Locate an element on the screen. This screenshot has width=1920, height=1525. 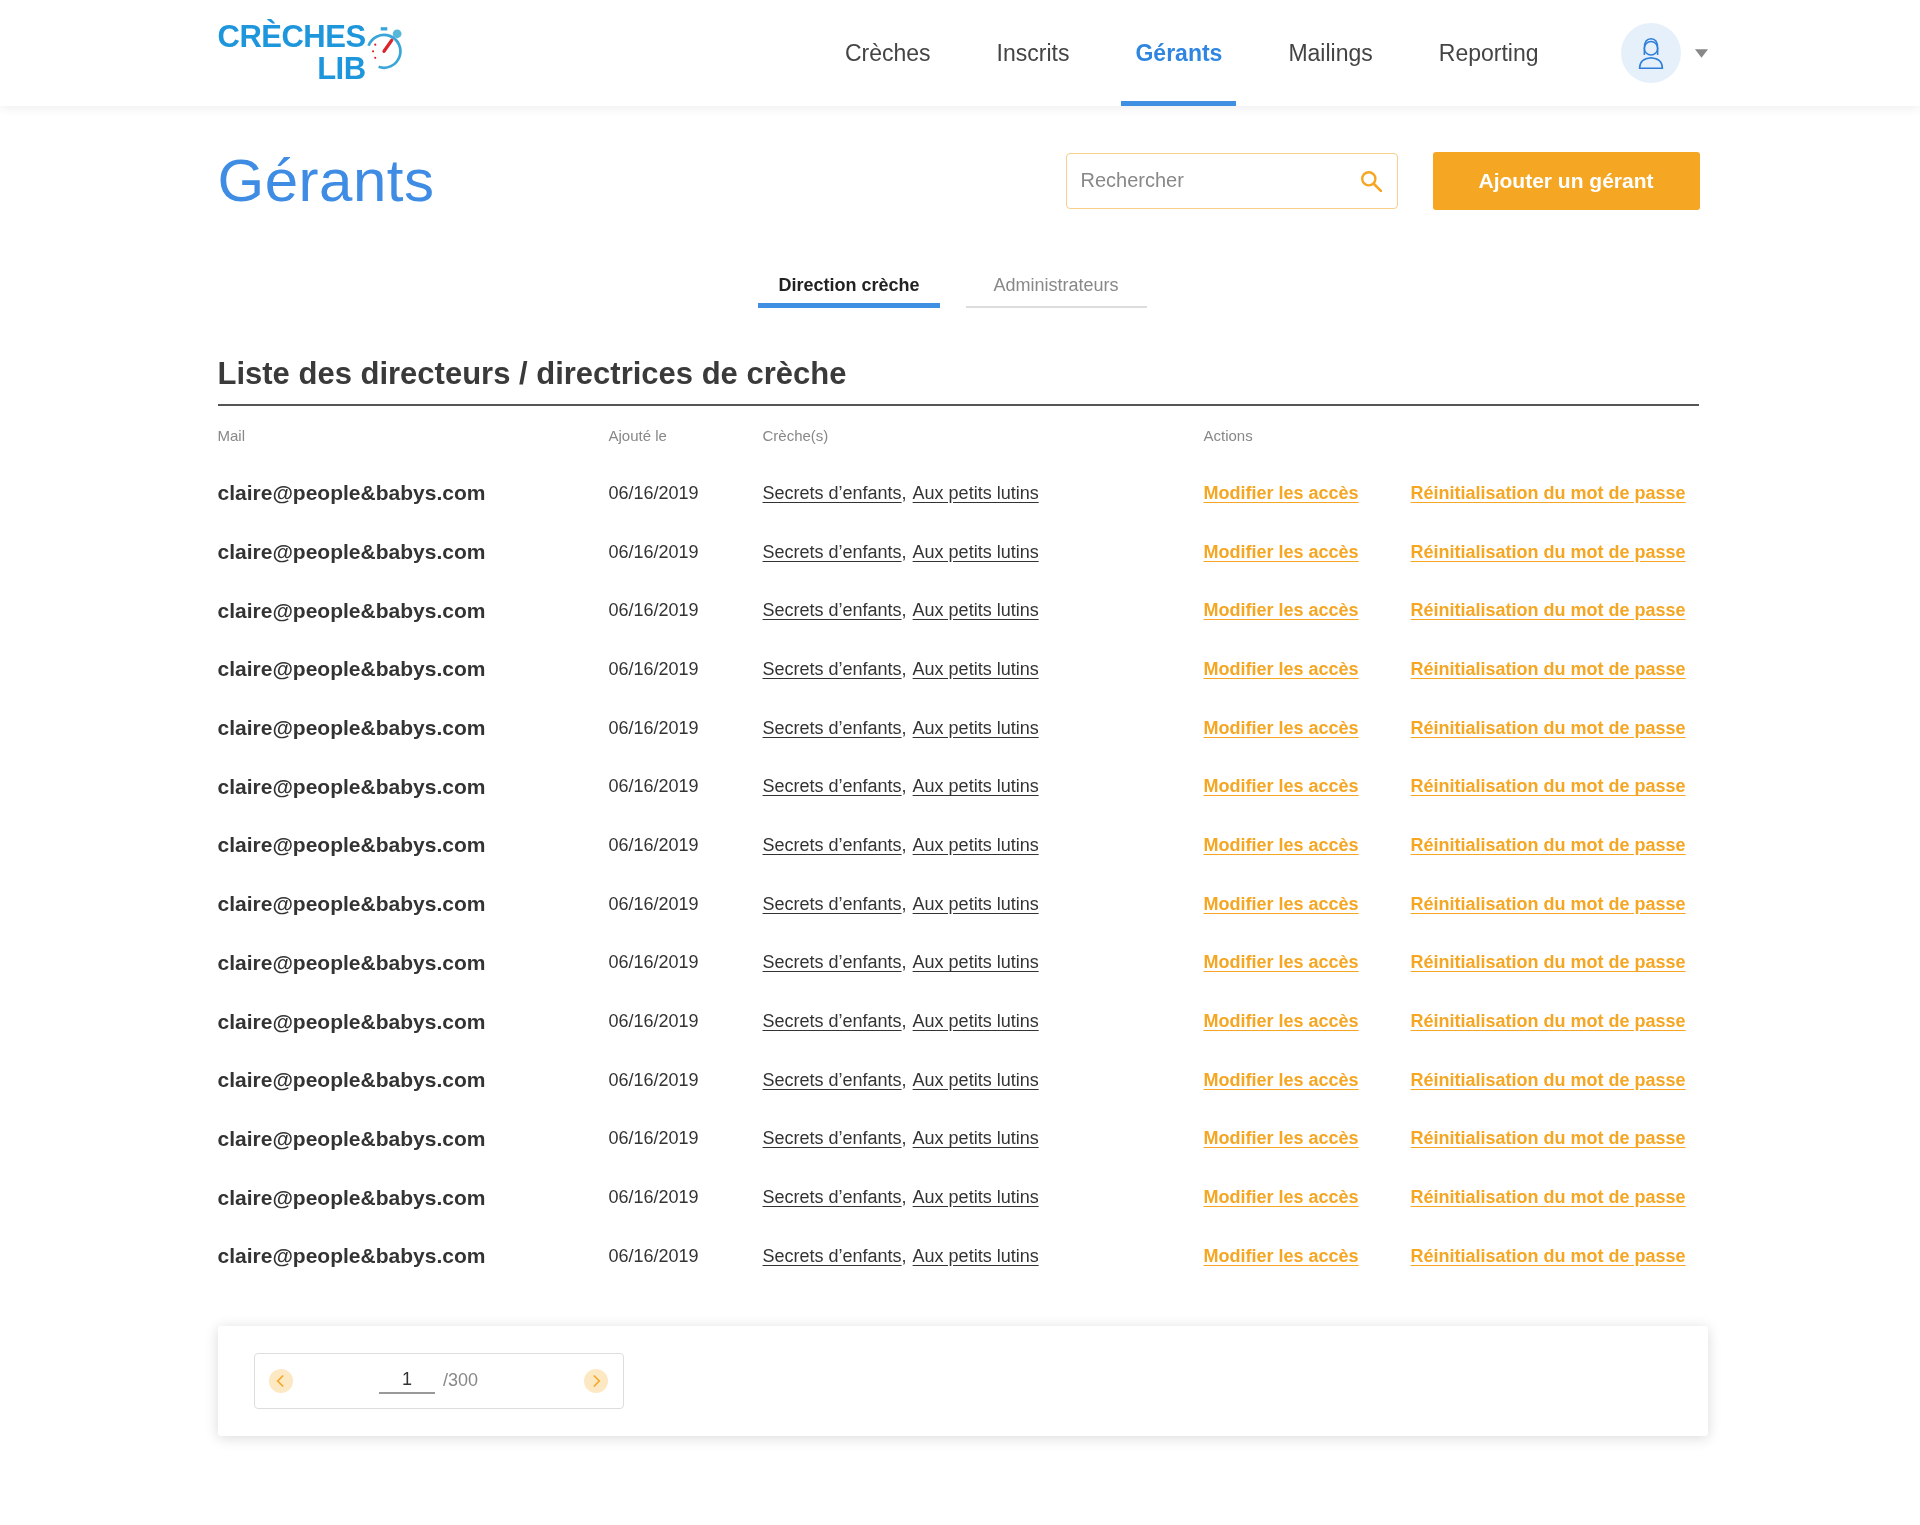
nav-link: Inscrits is located at coordinates (1033, 53).